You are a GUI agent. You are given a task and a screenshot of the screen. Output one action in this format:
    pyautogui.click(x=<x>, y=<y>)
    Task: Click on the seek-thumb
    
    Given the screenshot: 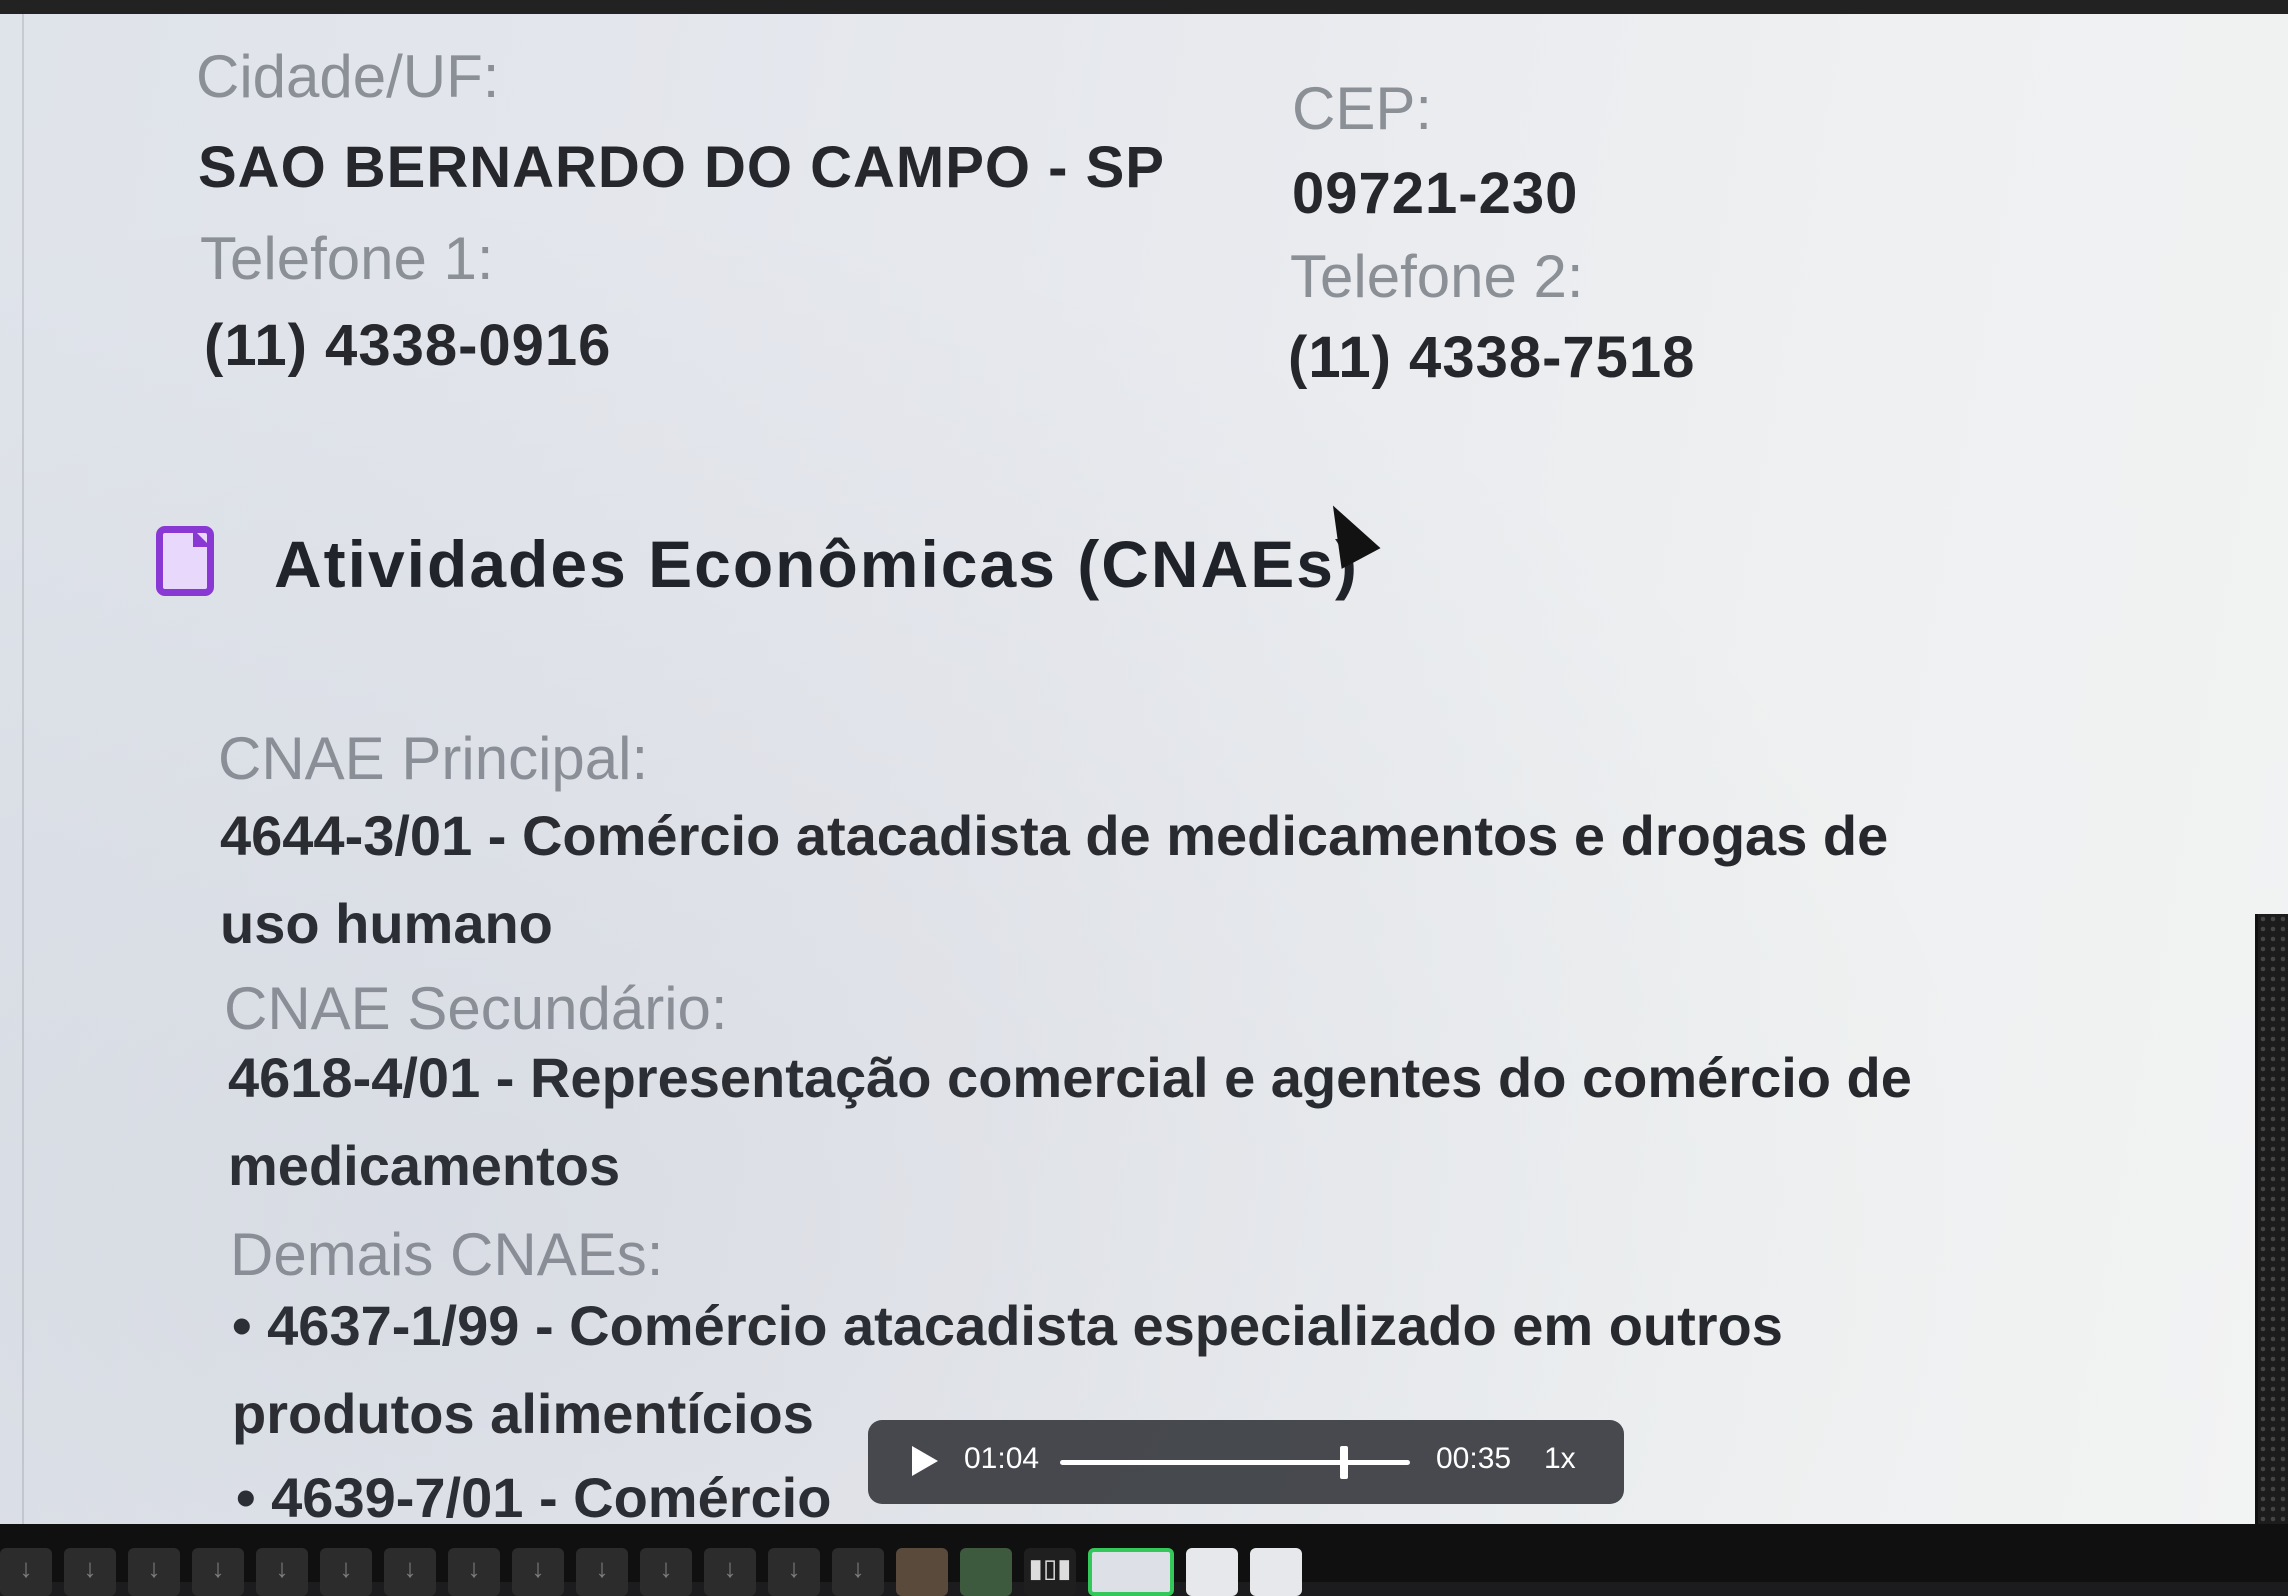 What is the action you would take?
    pyautogui.click(x=1344, y=1462)
    